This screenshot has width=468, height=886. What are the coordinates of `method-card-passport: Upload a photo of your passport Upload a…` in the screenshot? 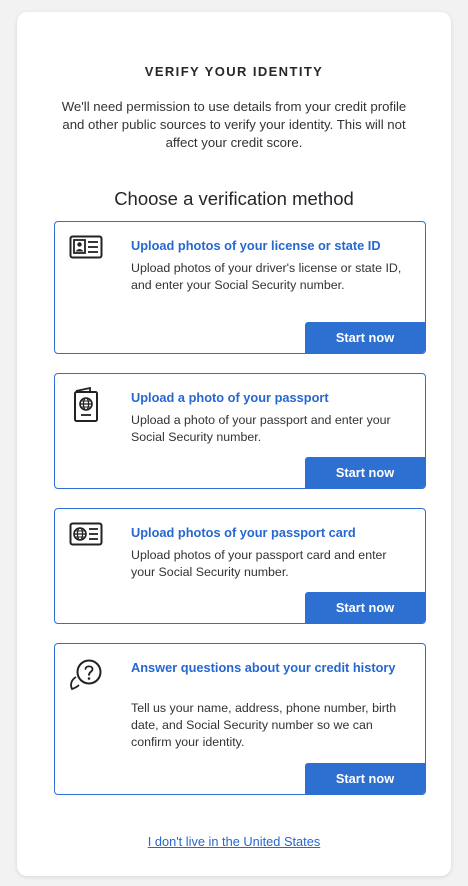 It's located at (240, 431).